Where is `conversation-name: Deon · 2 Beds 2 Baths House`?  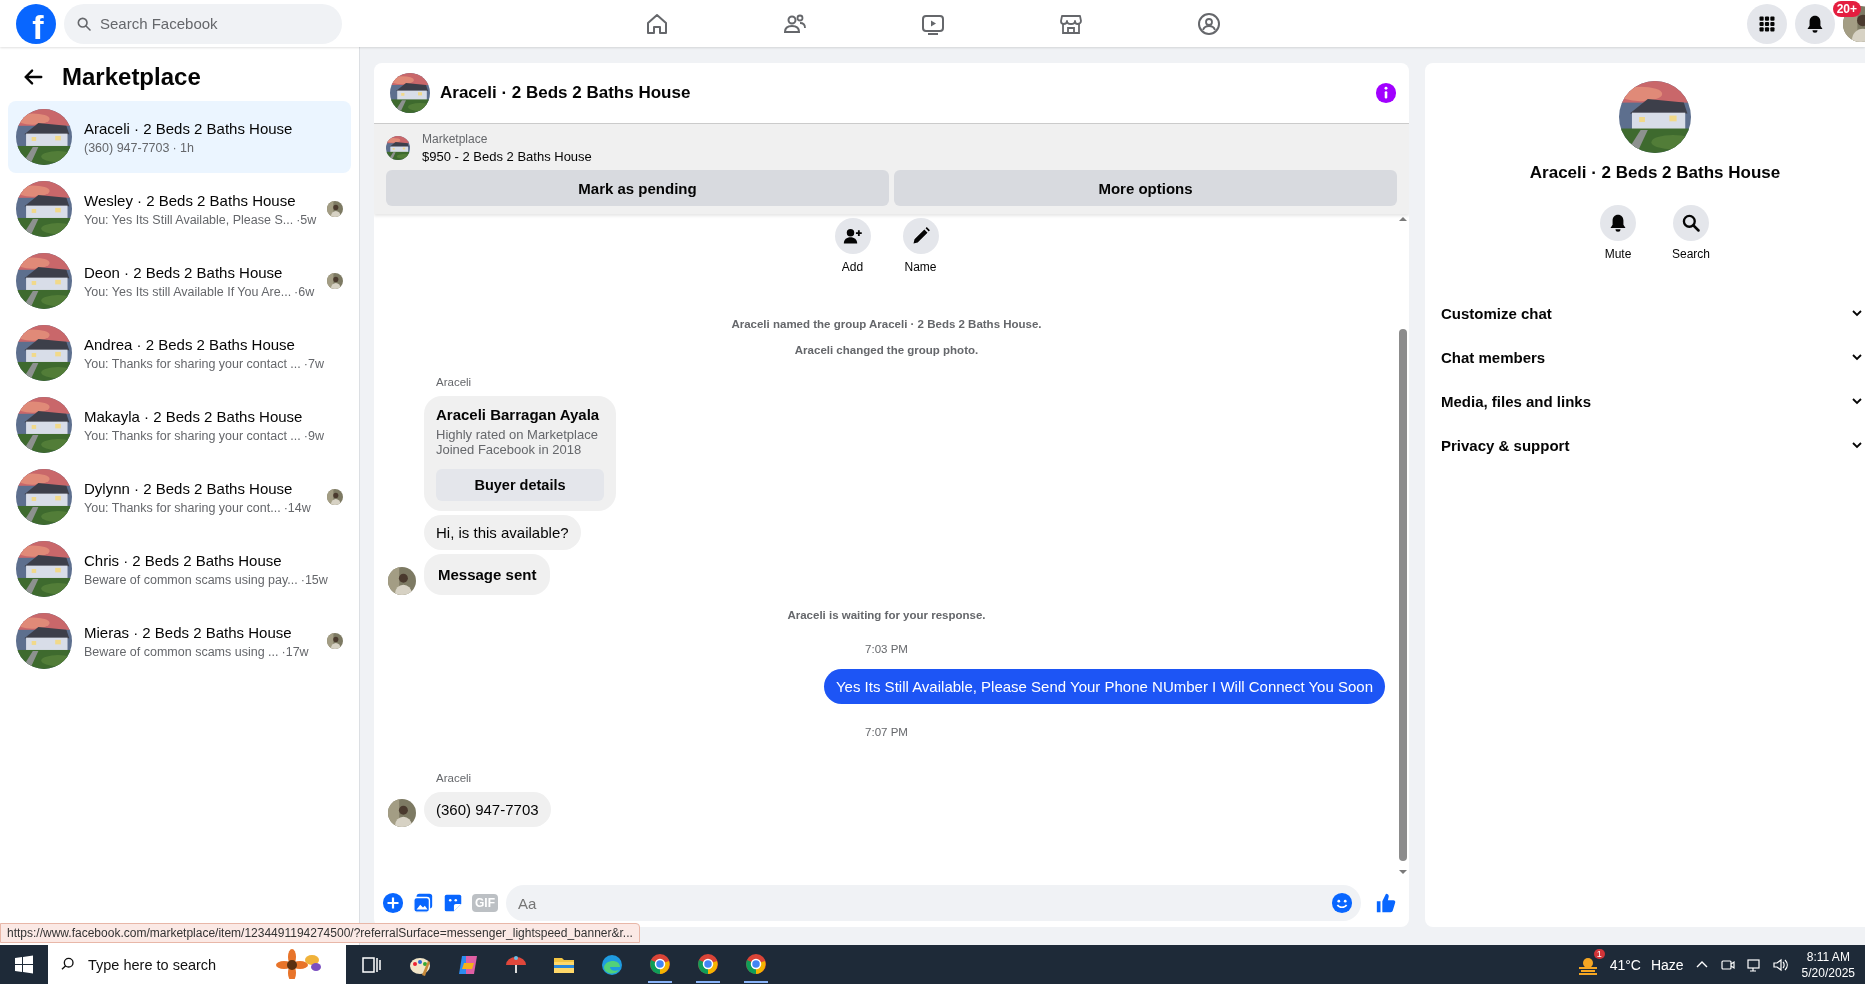
conversation-name: Deon · 2 Beds 2 Baths House is located at coordinates (184, 272).